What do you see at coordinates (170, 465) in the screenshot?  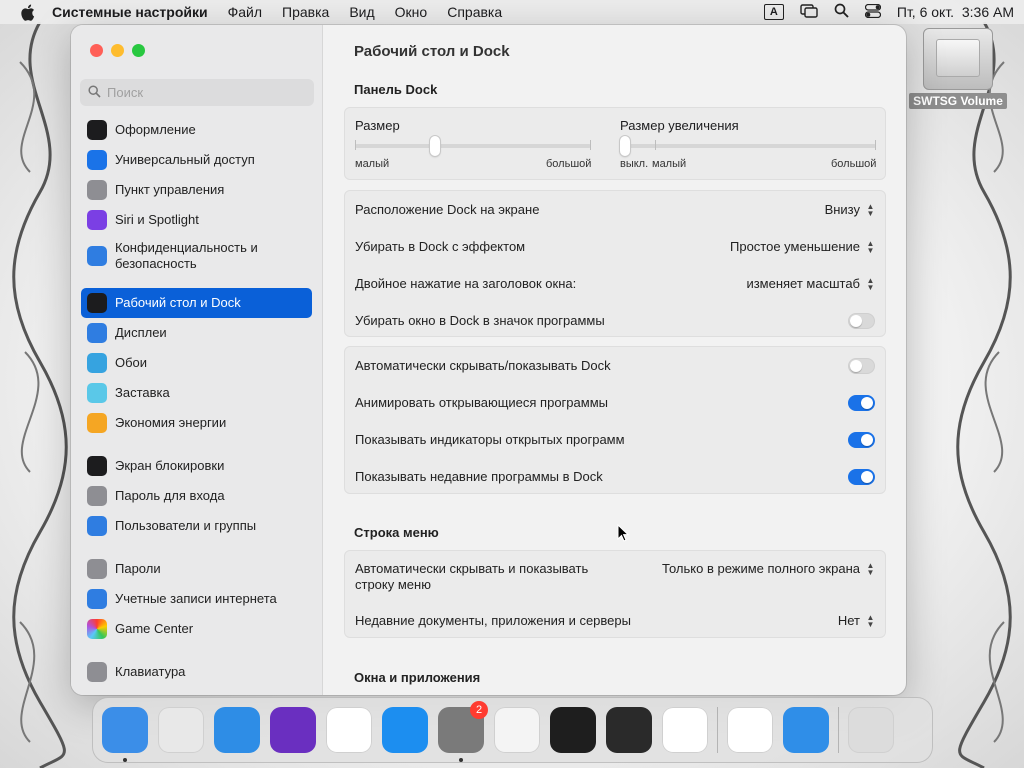 I see `sidebar-item-label: Экран блокировки` at bounding box center [170, 465].